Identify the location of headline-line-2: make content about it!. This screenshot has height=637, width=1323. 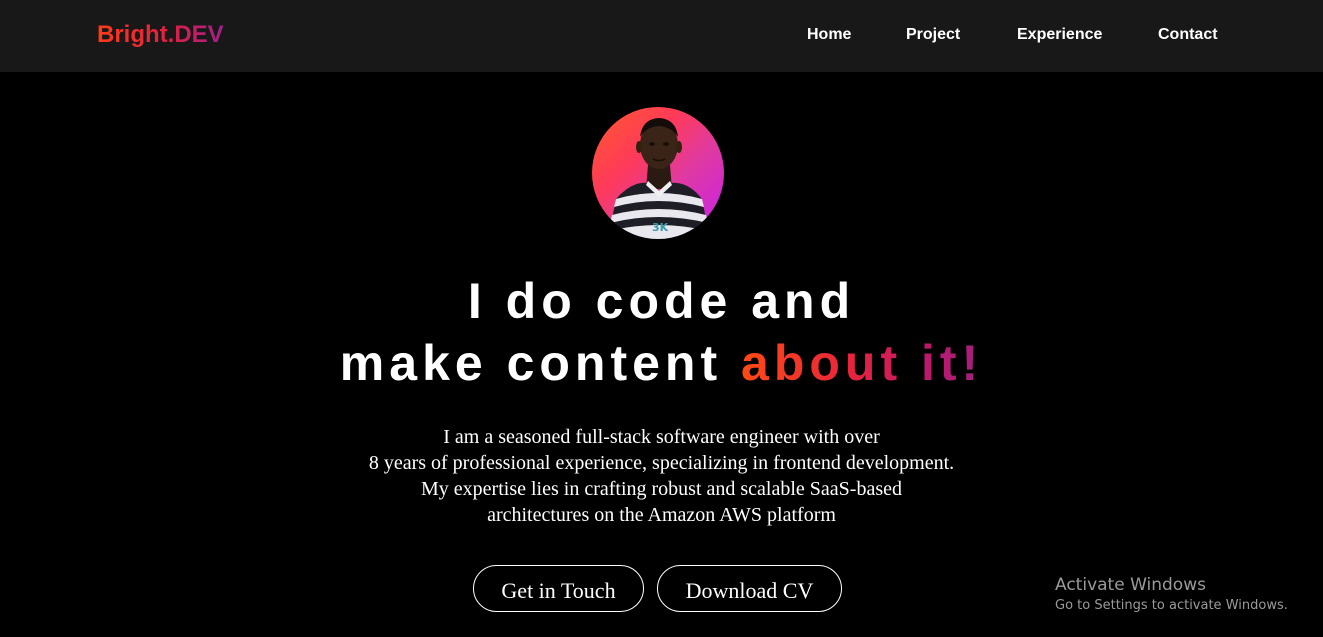
(661, 363).